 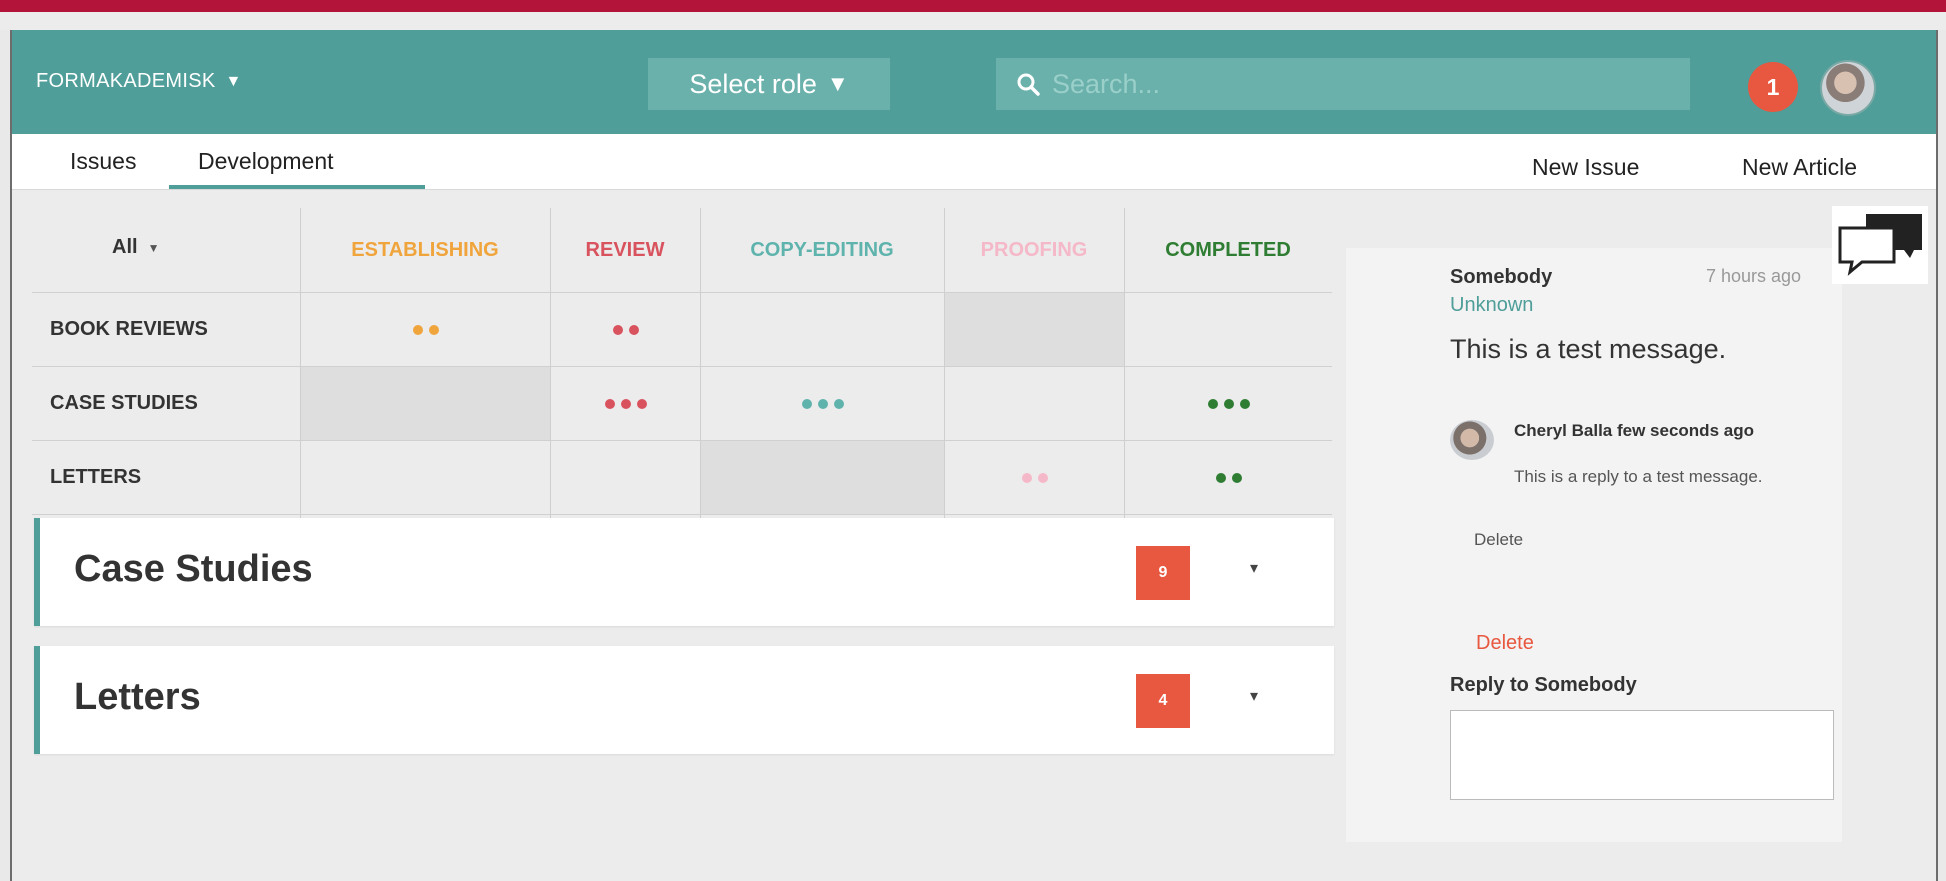 I want to click on section-case-studies: Case Studies 9 ▾, so click(x=684, y=572).